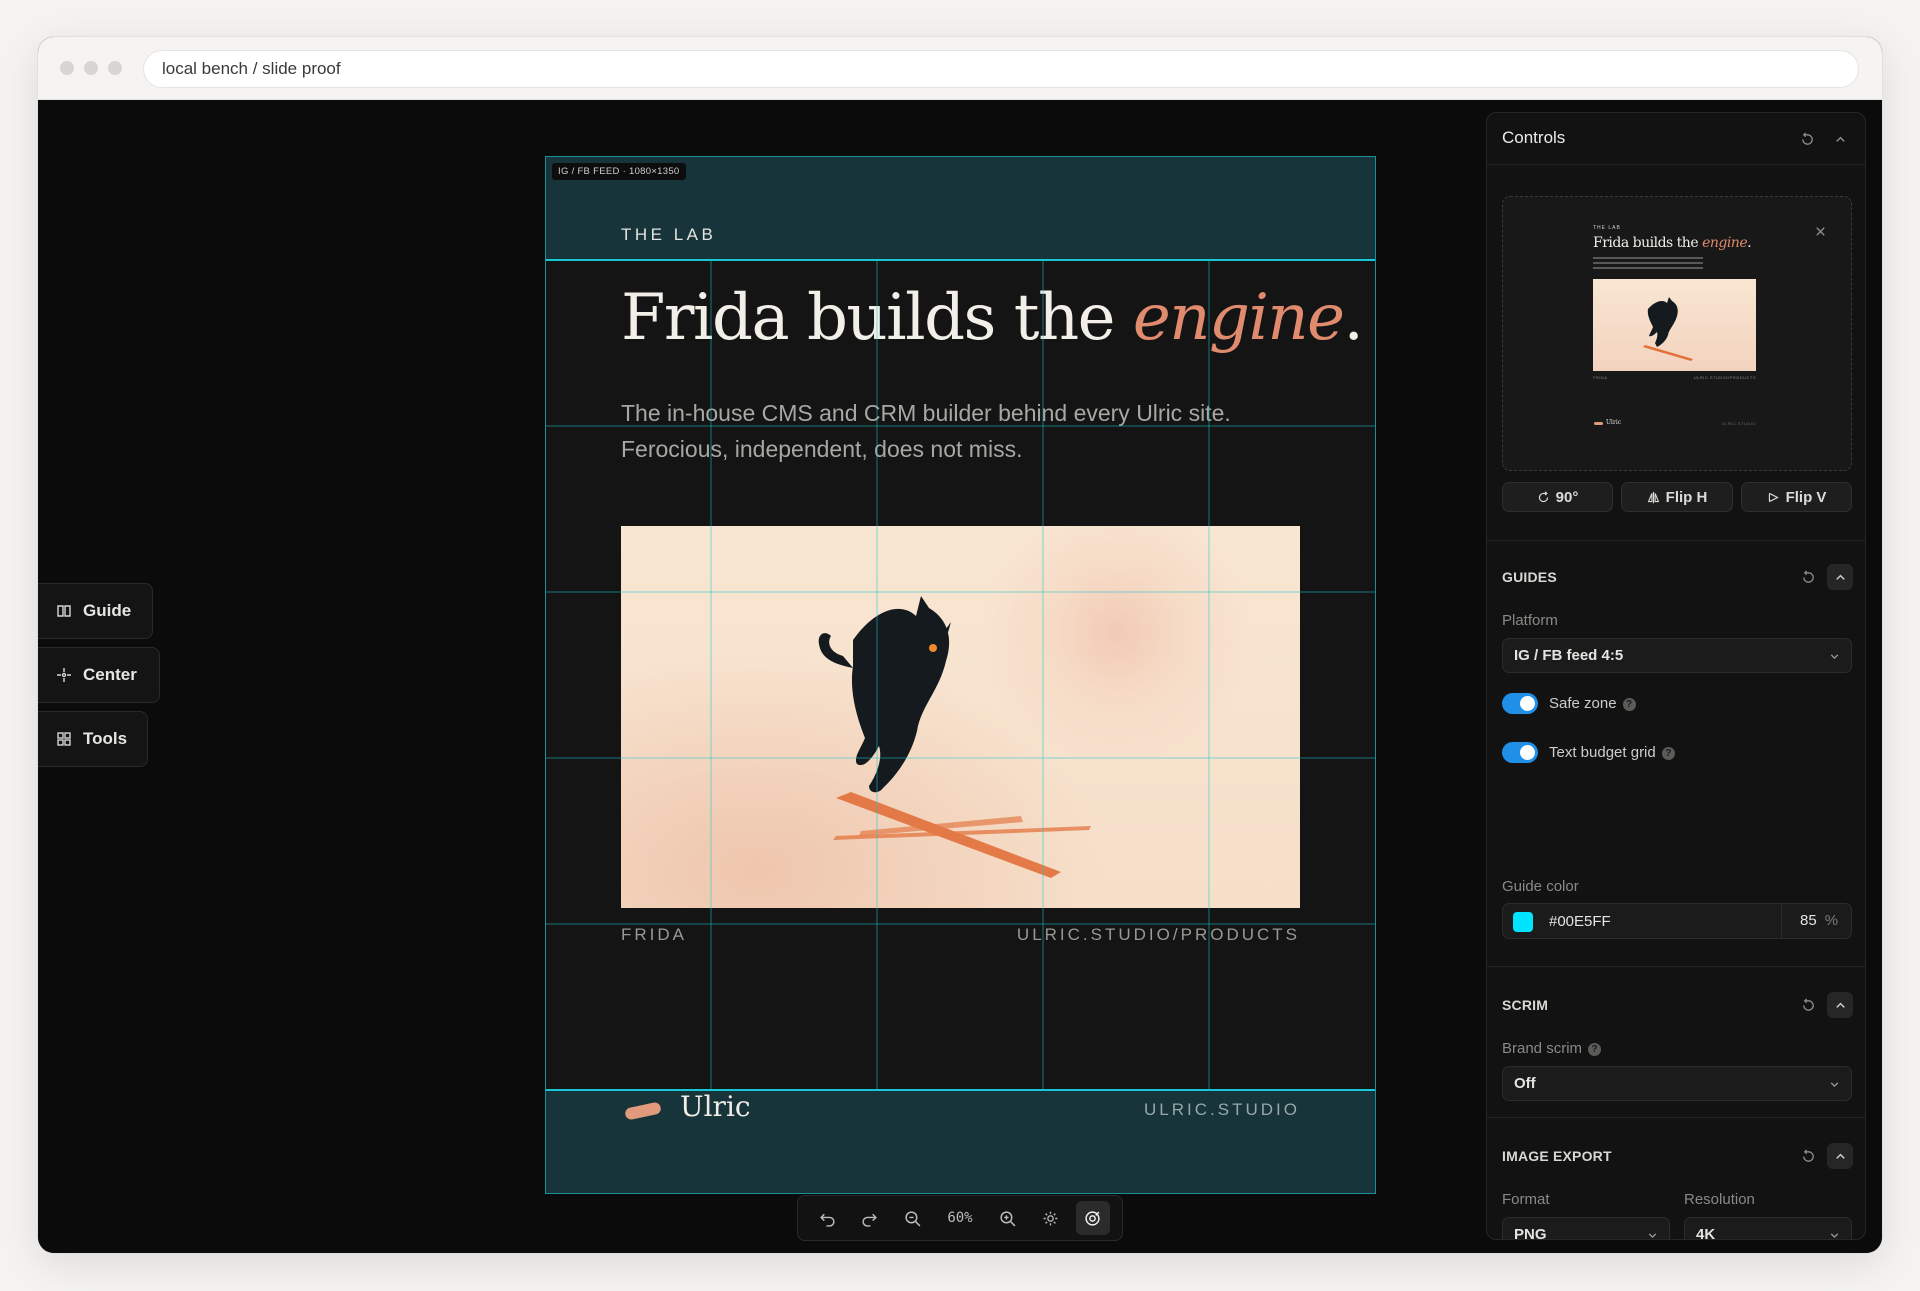  Describe the element at coordinates (105, 738) in the screenshot. I see `tools-button-label: Tools` at that location.